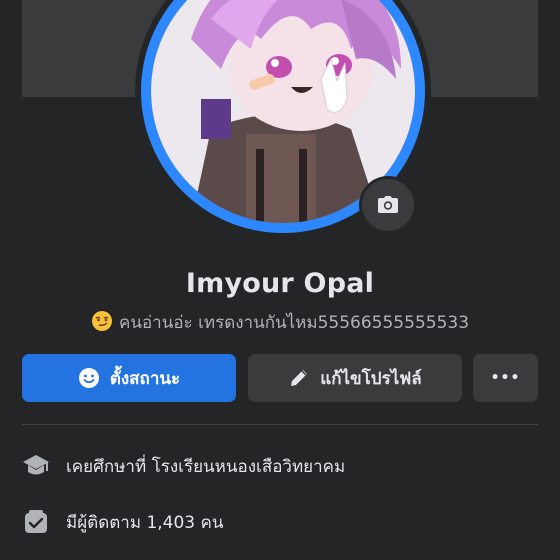 This screenshot has width=560, height=560. I want to click on edit-profile-label: แก้ไขโปรไฟล์, so click(371, 378).